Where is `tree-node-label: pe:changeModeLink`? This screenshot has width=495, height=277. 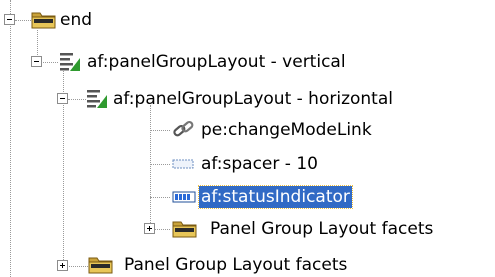 tree-node-label: pe:changeModeLink is located at coordinates (286, 130).